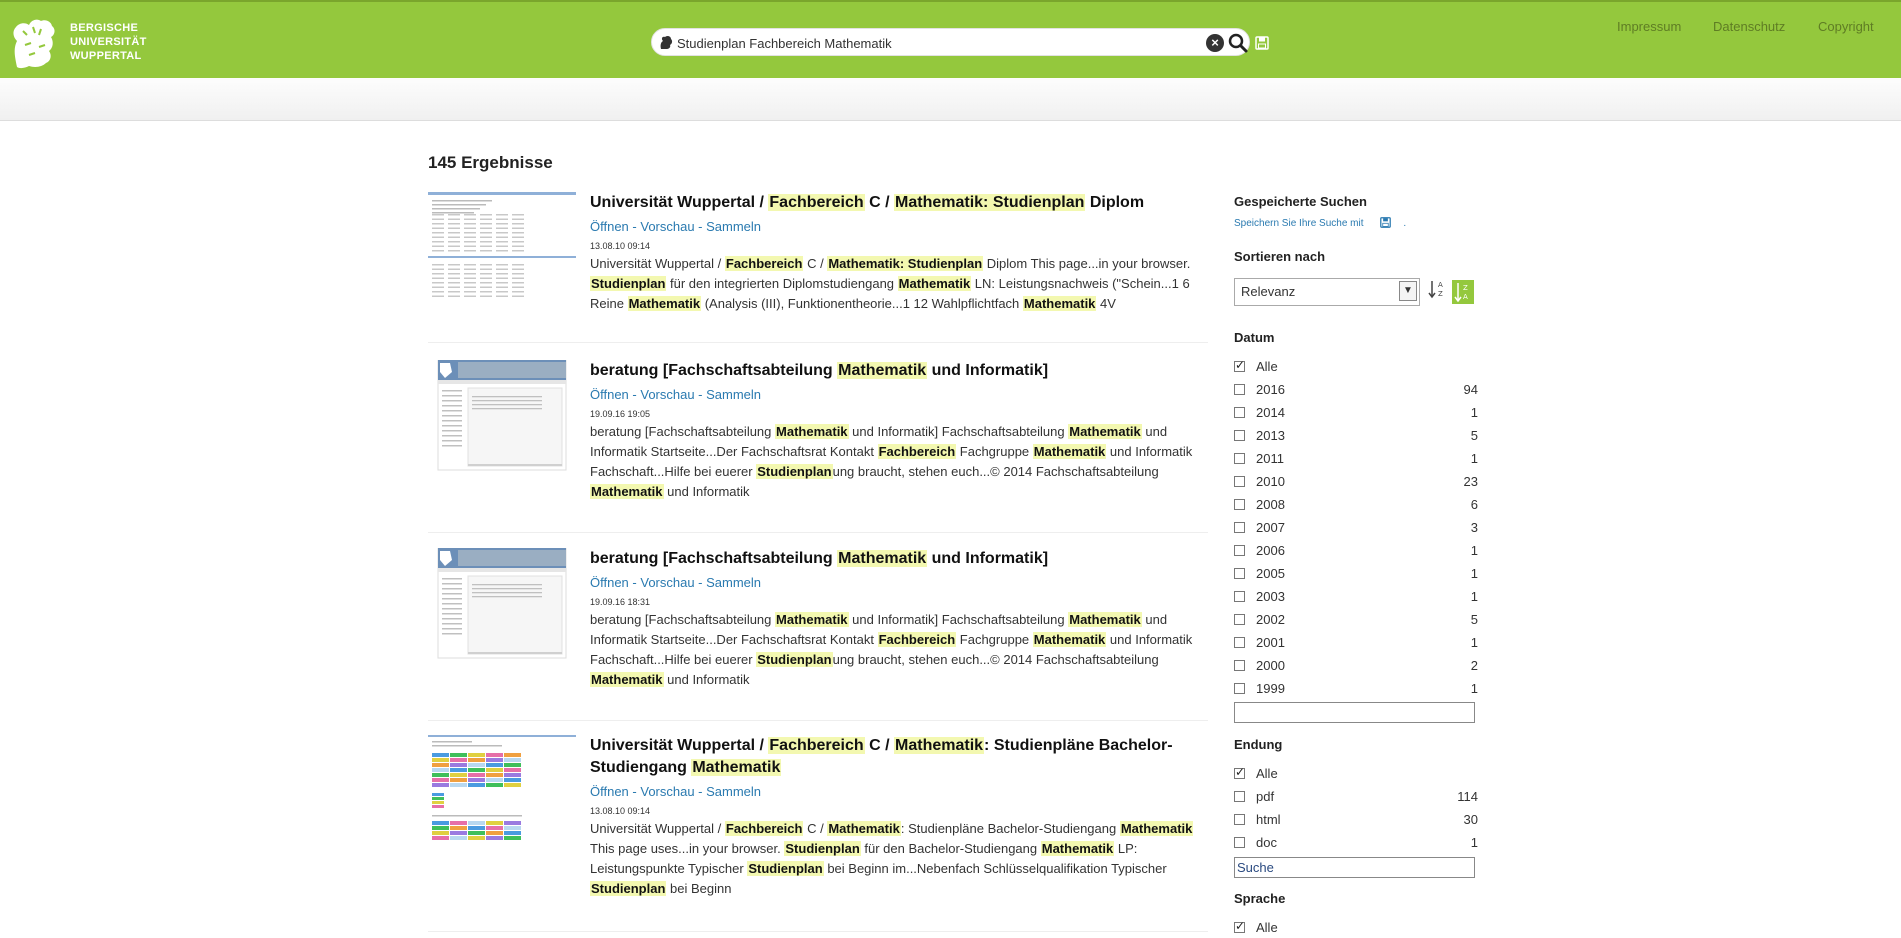 Image resolution: width=1901 pixels, height=938 pixels. Describe the element at coordinates (1268, 819) in the screenshot. I see `facet-label: html` at that location.